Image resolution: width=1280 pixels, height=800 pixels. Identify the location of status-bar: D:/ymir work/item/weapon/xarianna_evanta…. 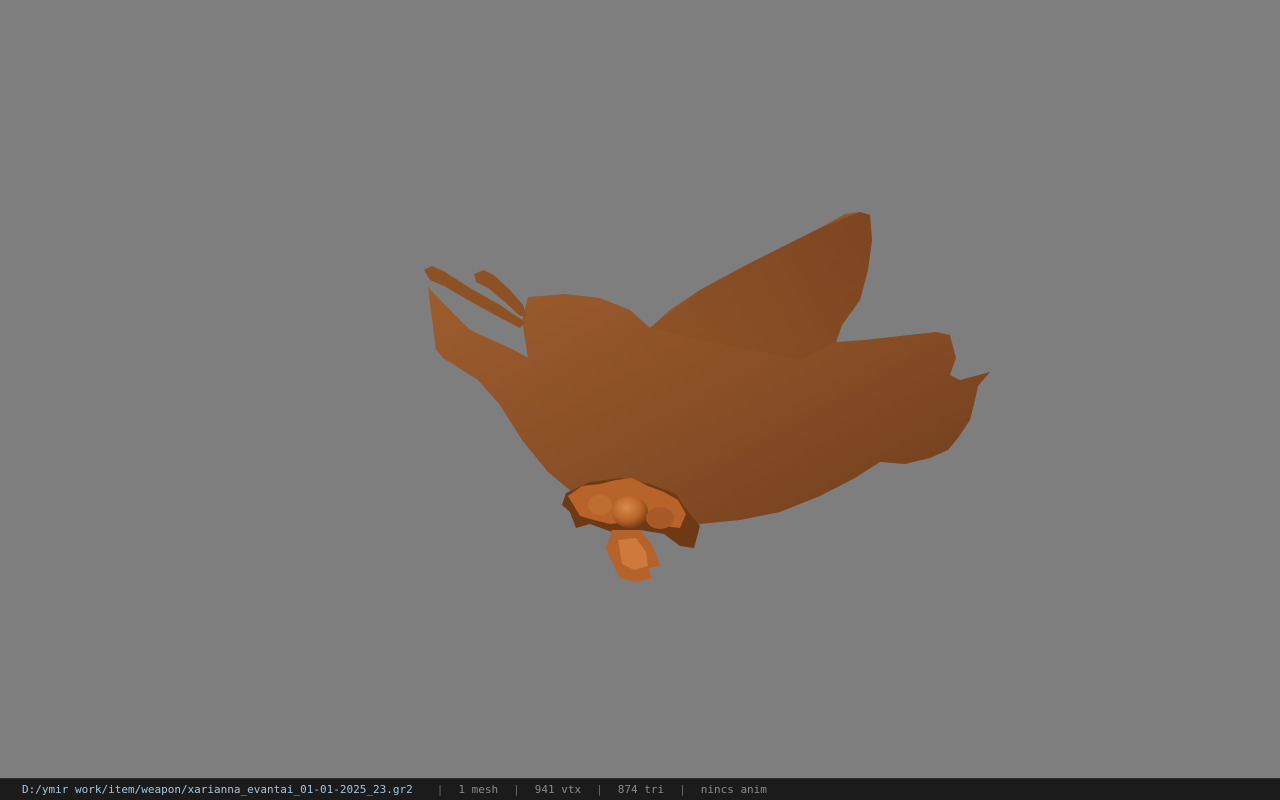
(640, 789).